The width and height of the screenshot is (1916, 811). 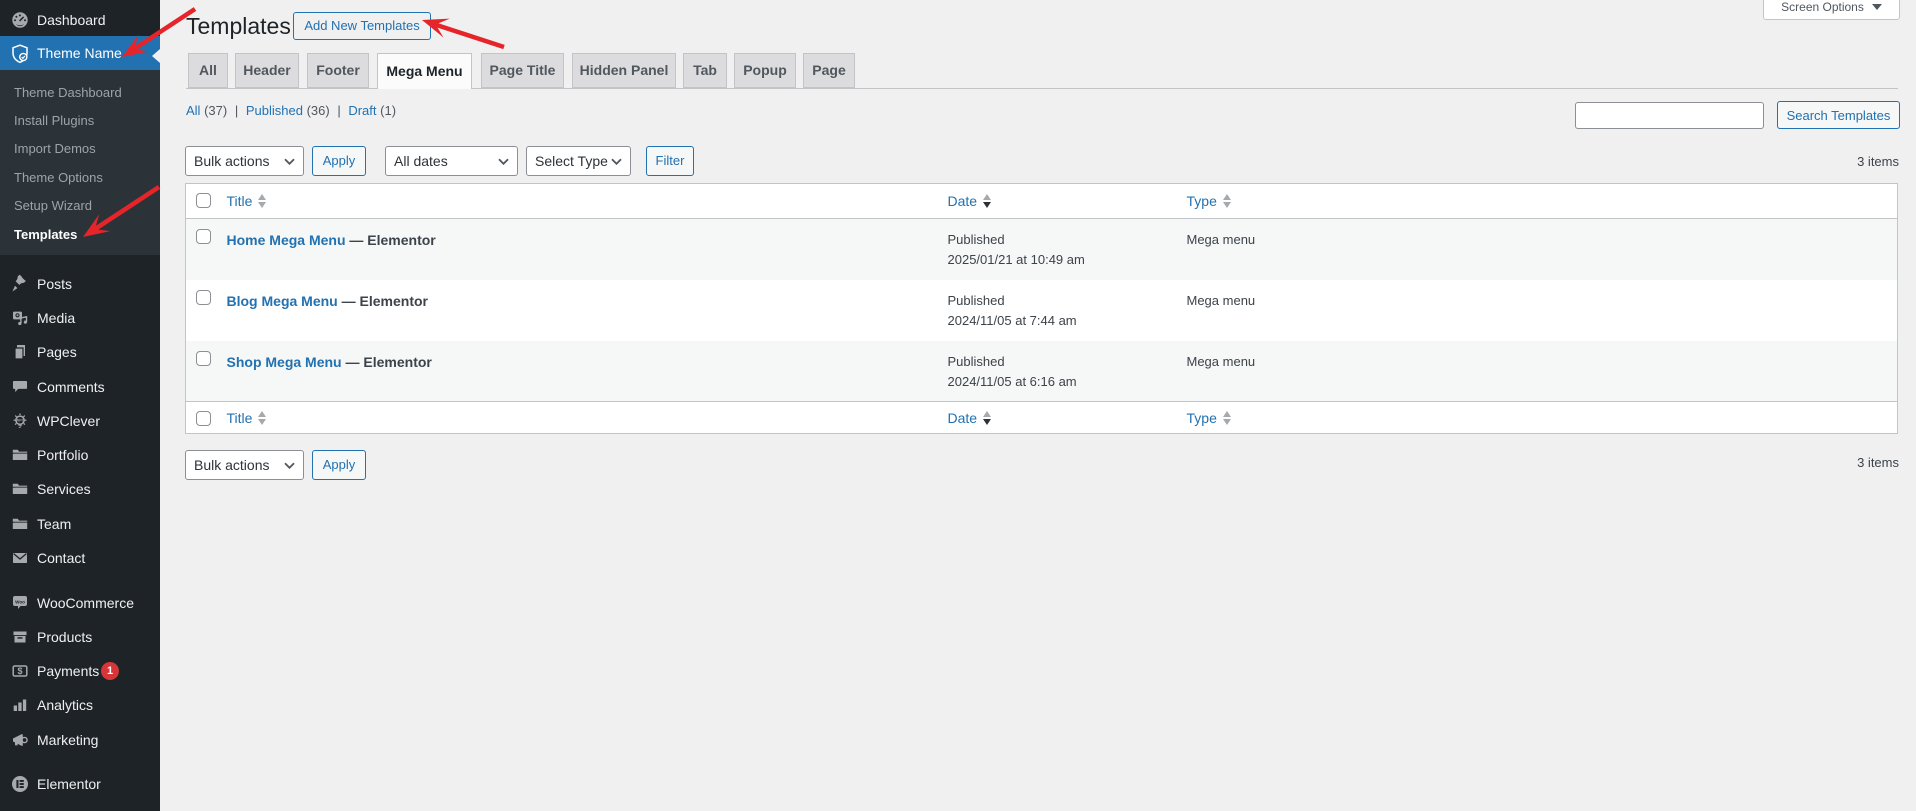 I want to click on svg-text: WPC, so click(x=20, y=421).